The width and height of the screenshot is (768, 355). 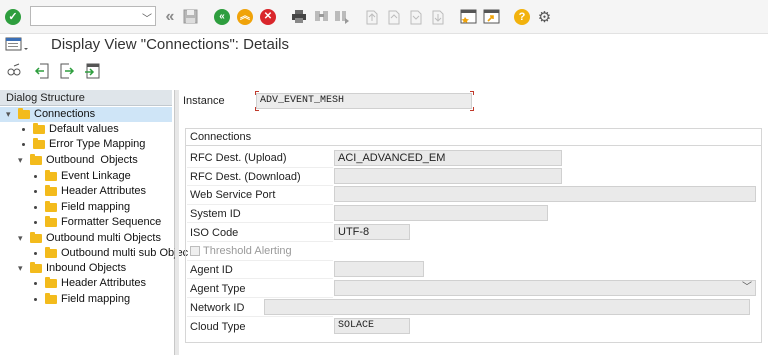 What do you see at coordinates (70, 129) in the screenshot?
I see `tree-node-default-values: Default values` at bounding box center [70, 129].